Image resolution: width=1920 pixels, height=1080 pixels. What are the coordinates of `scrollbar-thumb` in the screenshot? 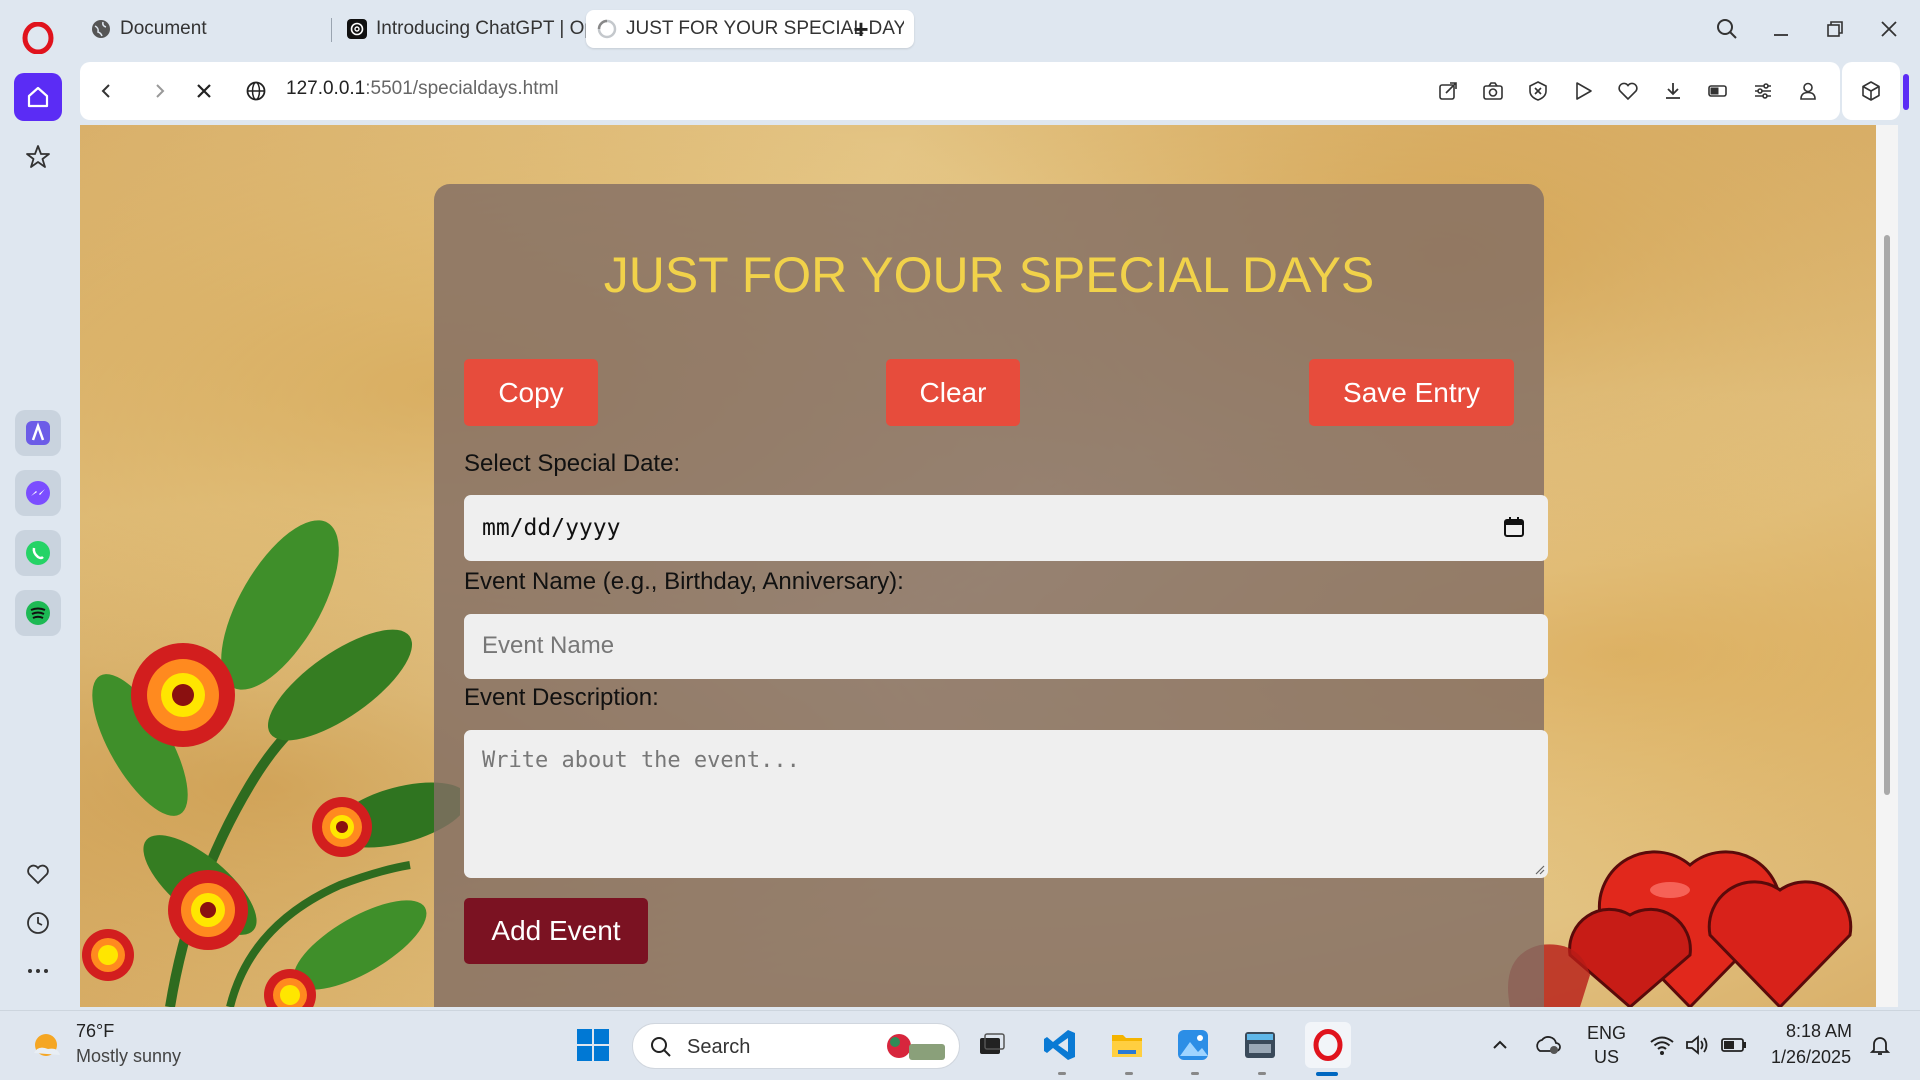 It's located at (1887, 515).